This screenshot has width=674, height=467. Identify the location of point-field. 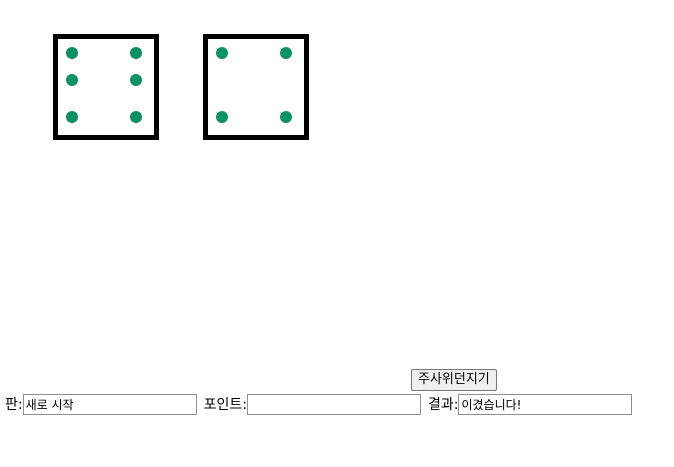
(333, 404).